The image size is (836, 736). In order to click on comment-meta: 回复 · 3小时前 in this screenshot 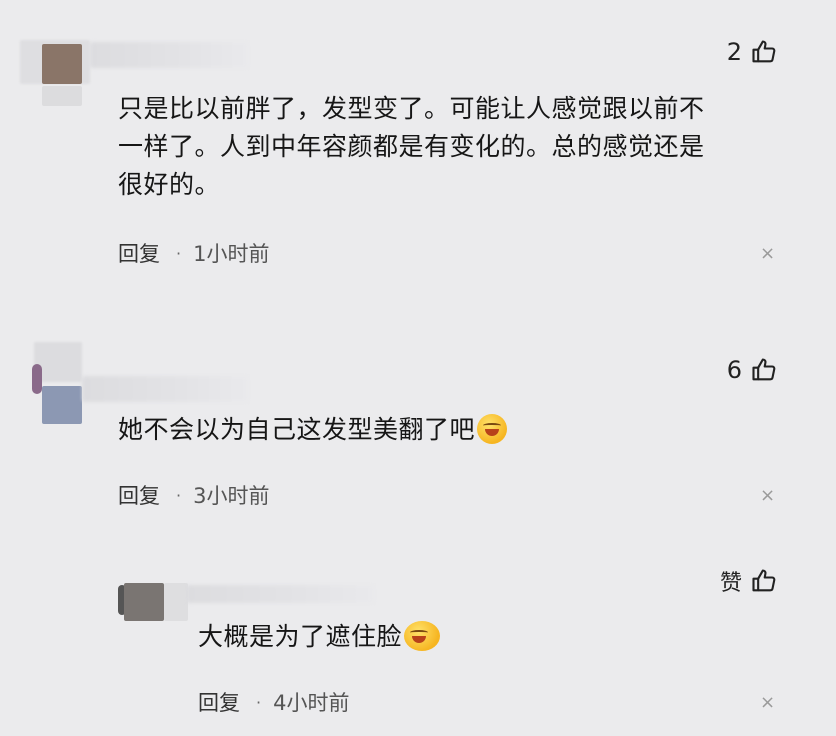, I will do `click(193, 495)`.